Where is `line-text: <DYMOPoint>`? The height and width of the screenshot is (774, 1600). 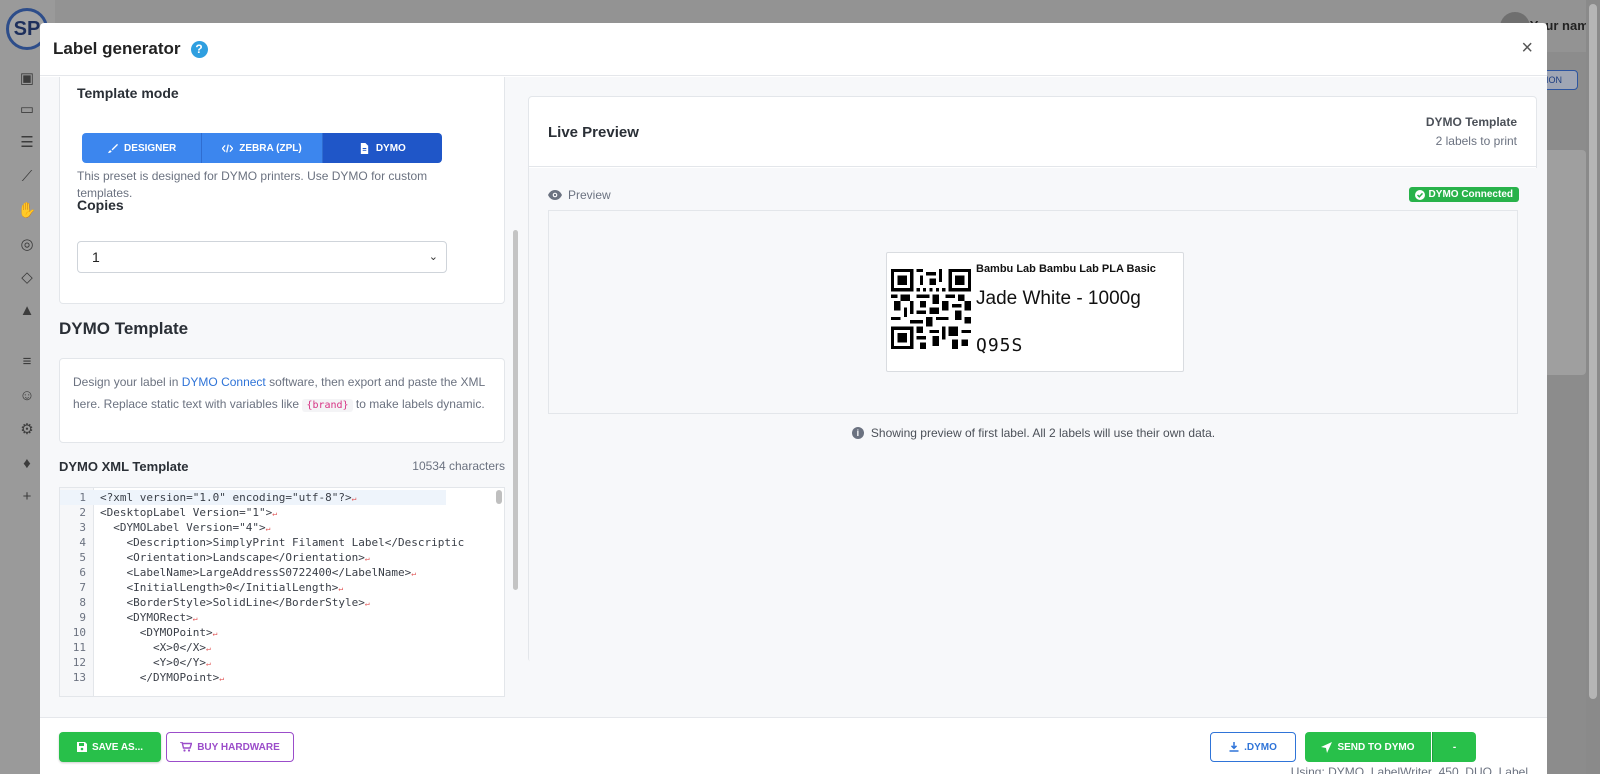 line-text: <DYMOPoint> is located at coordinates (156, 632).